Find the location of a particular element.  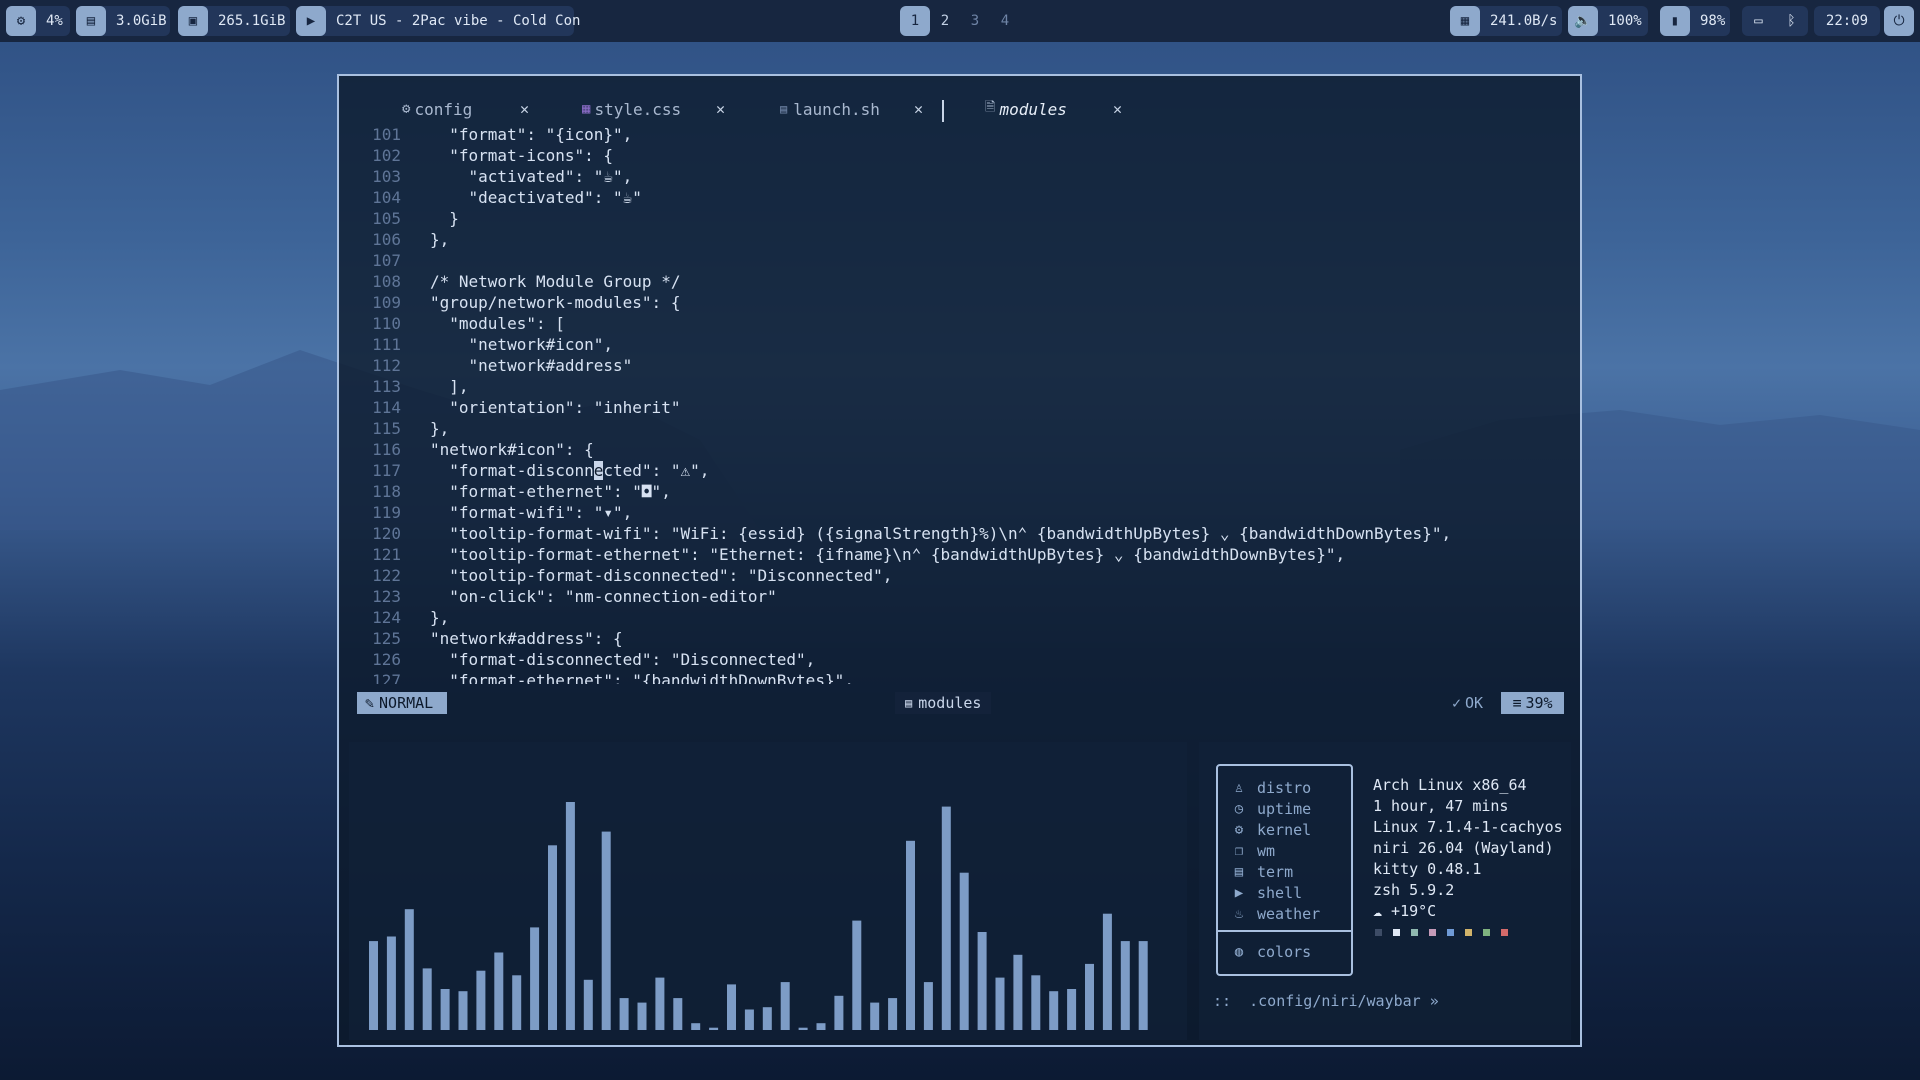

tab-label: style.css is located at coordinates (638, 109).